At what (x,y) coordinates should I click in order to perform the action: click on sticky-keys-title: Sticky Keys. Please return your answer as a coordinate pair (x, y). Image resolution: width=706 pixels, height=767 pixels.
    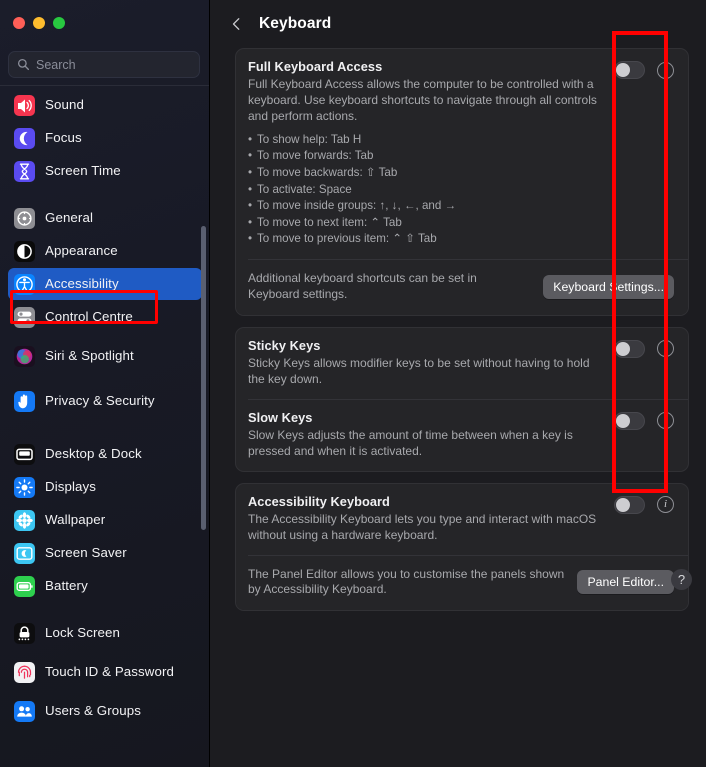
    Looking at the image, I should click on (284, 345).